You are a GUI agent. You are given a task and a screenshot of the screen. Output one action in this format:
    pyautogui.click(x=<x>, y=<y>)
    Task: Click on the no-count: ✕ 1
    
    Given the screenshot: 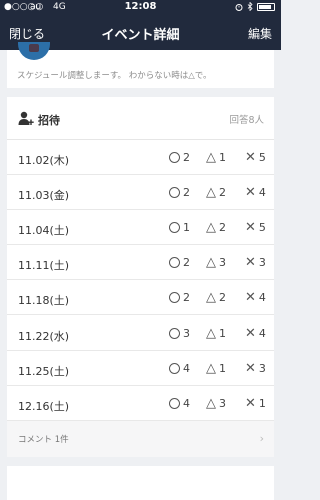 What is the action you would take?
    pyautogui.click(x=255, y=403)
    